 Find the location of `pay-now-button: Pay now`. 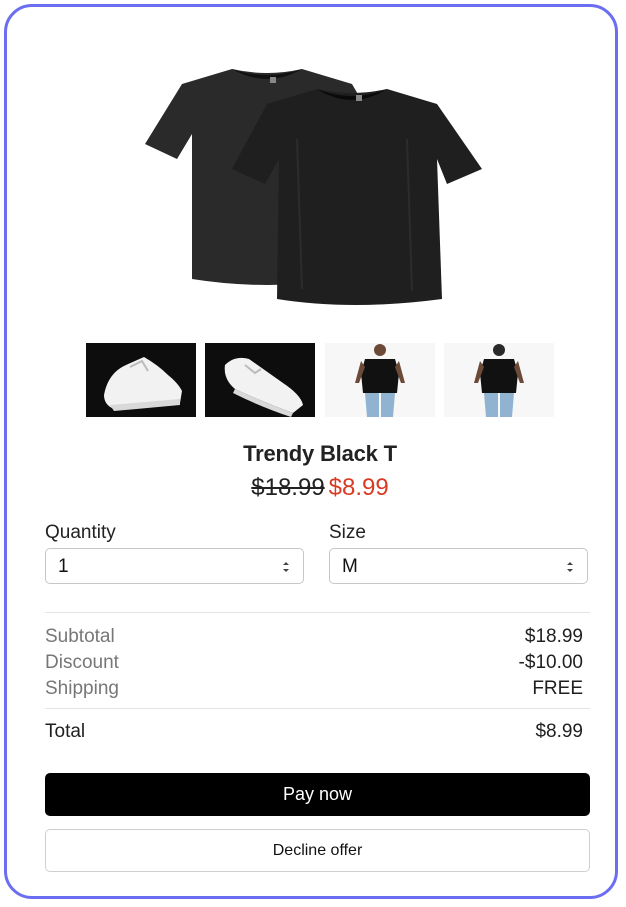

pay-now-button: Pay now is located at coordinates (317, 794).